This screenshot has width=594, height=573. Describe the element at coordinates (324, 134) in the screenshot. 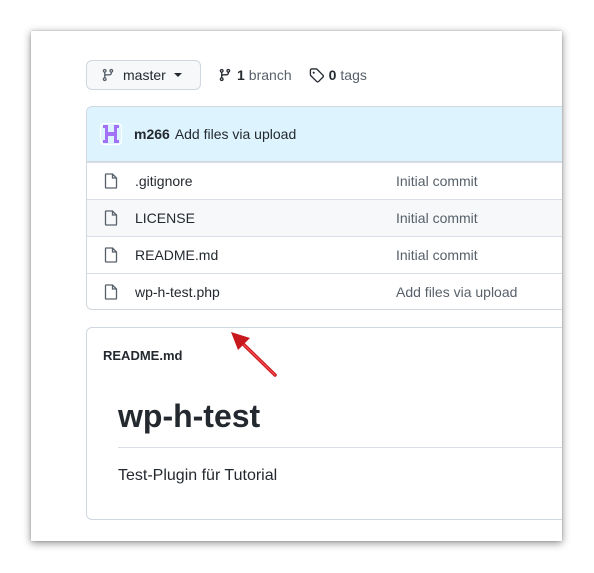

I see `latest-commit-bar: m266 Add files via upload` at that location.